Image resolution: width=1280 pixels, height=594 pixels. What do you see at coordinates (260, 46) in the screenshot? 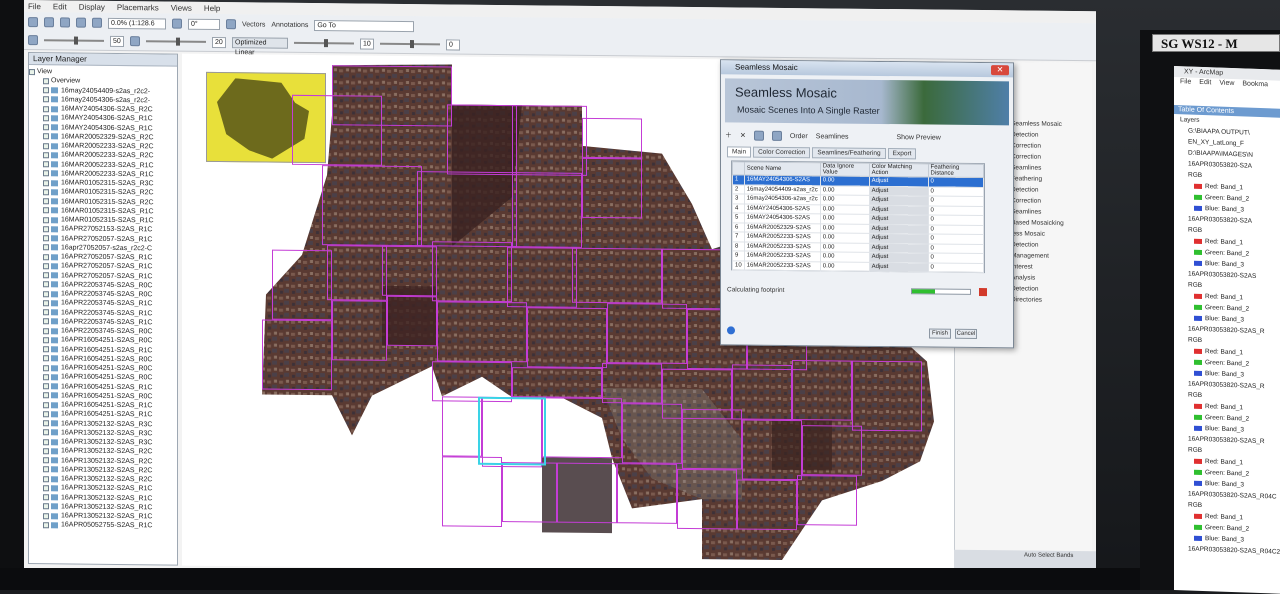
I see `stretch-dropdown: Optimized Linear` at bounding box center [260, 46].